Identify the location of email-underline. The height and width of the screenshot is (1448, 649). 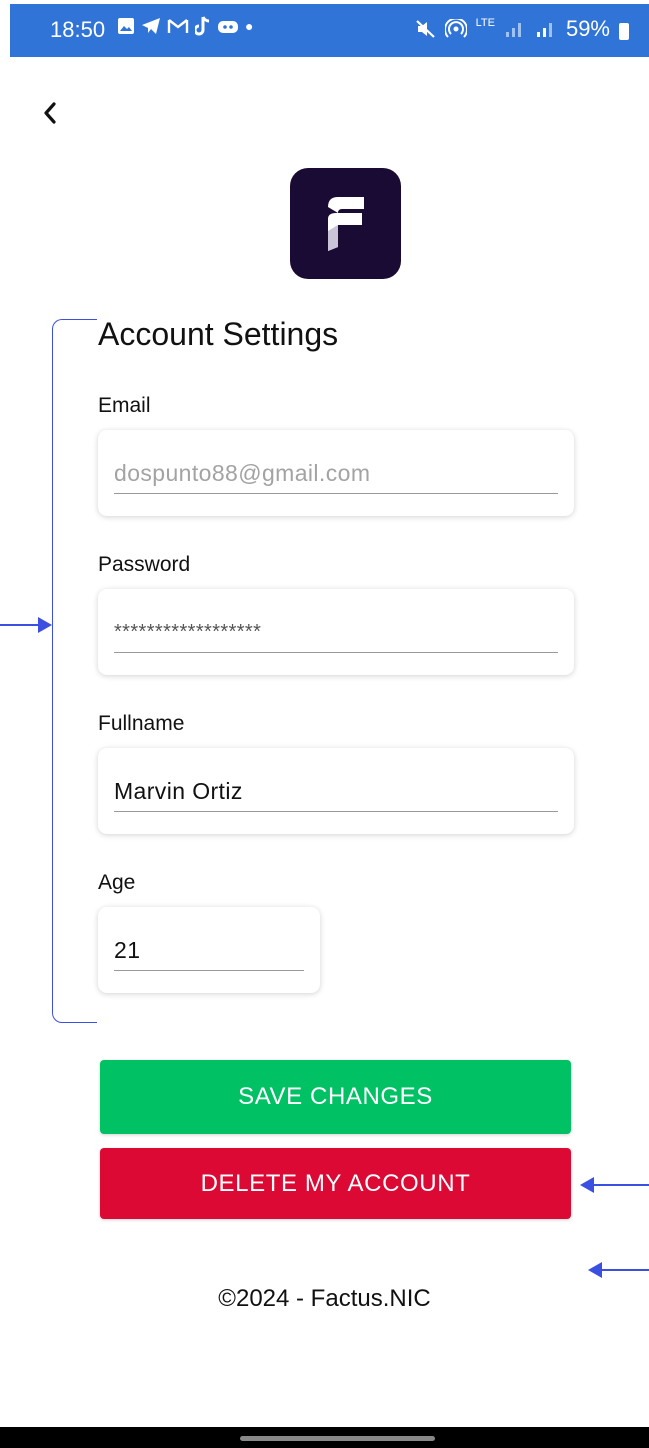
(336, 493).